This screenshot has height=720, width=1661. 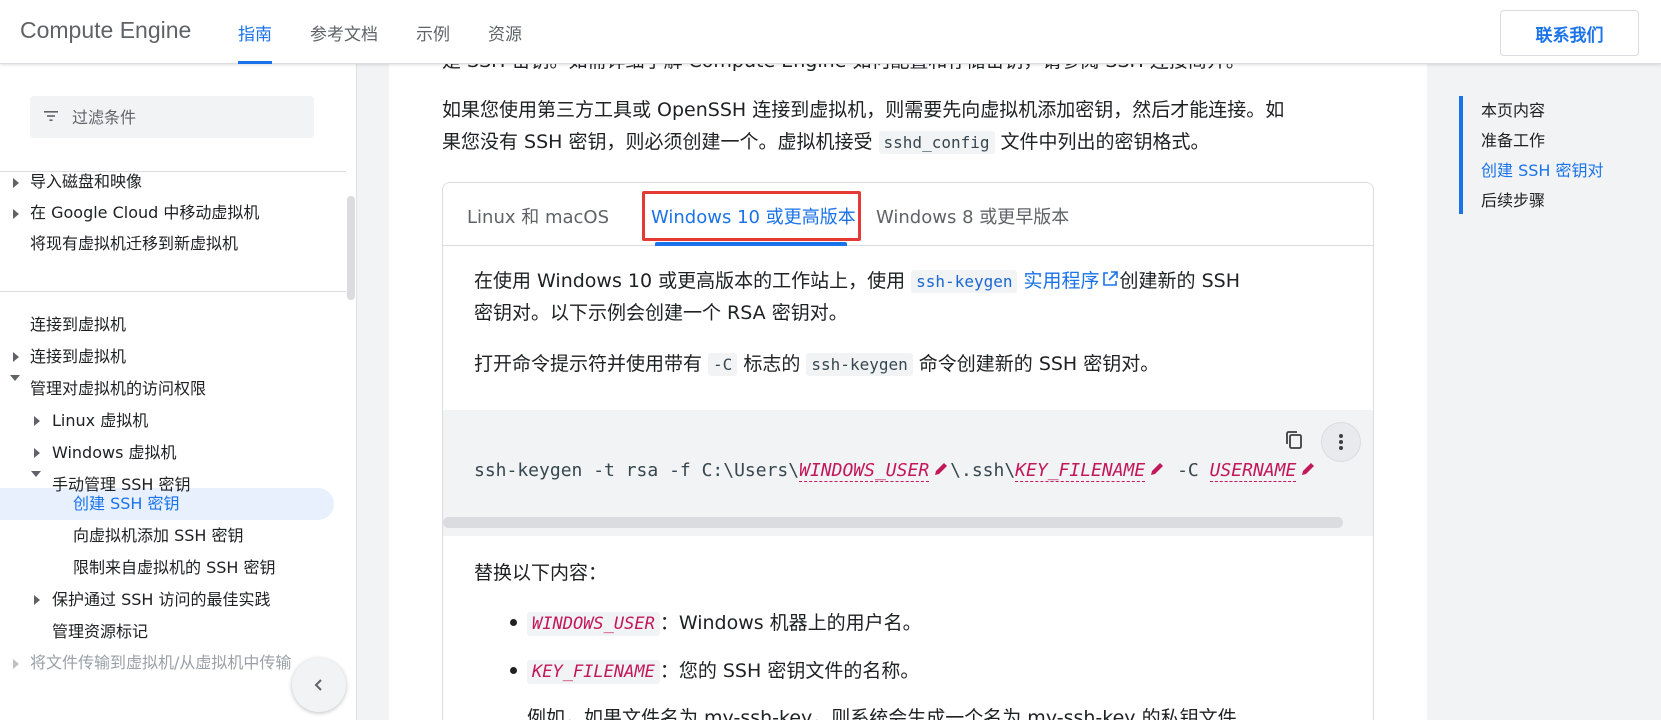 What do you see at coordinates (893, 522) in the screenshot?
I see `code-horizontal-scrollbar` at bounding box center [893, 522].